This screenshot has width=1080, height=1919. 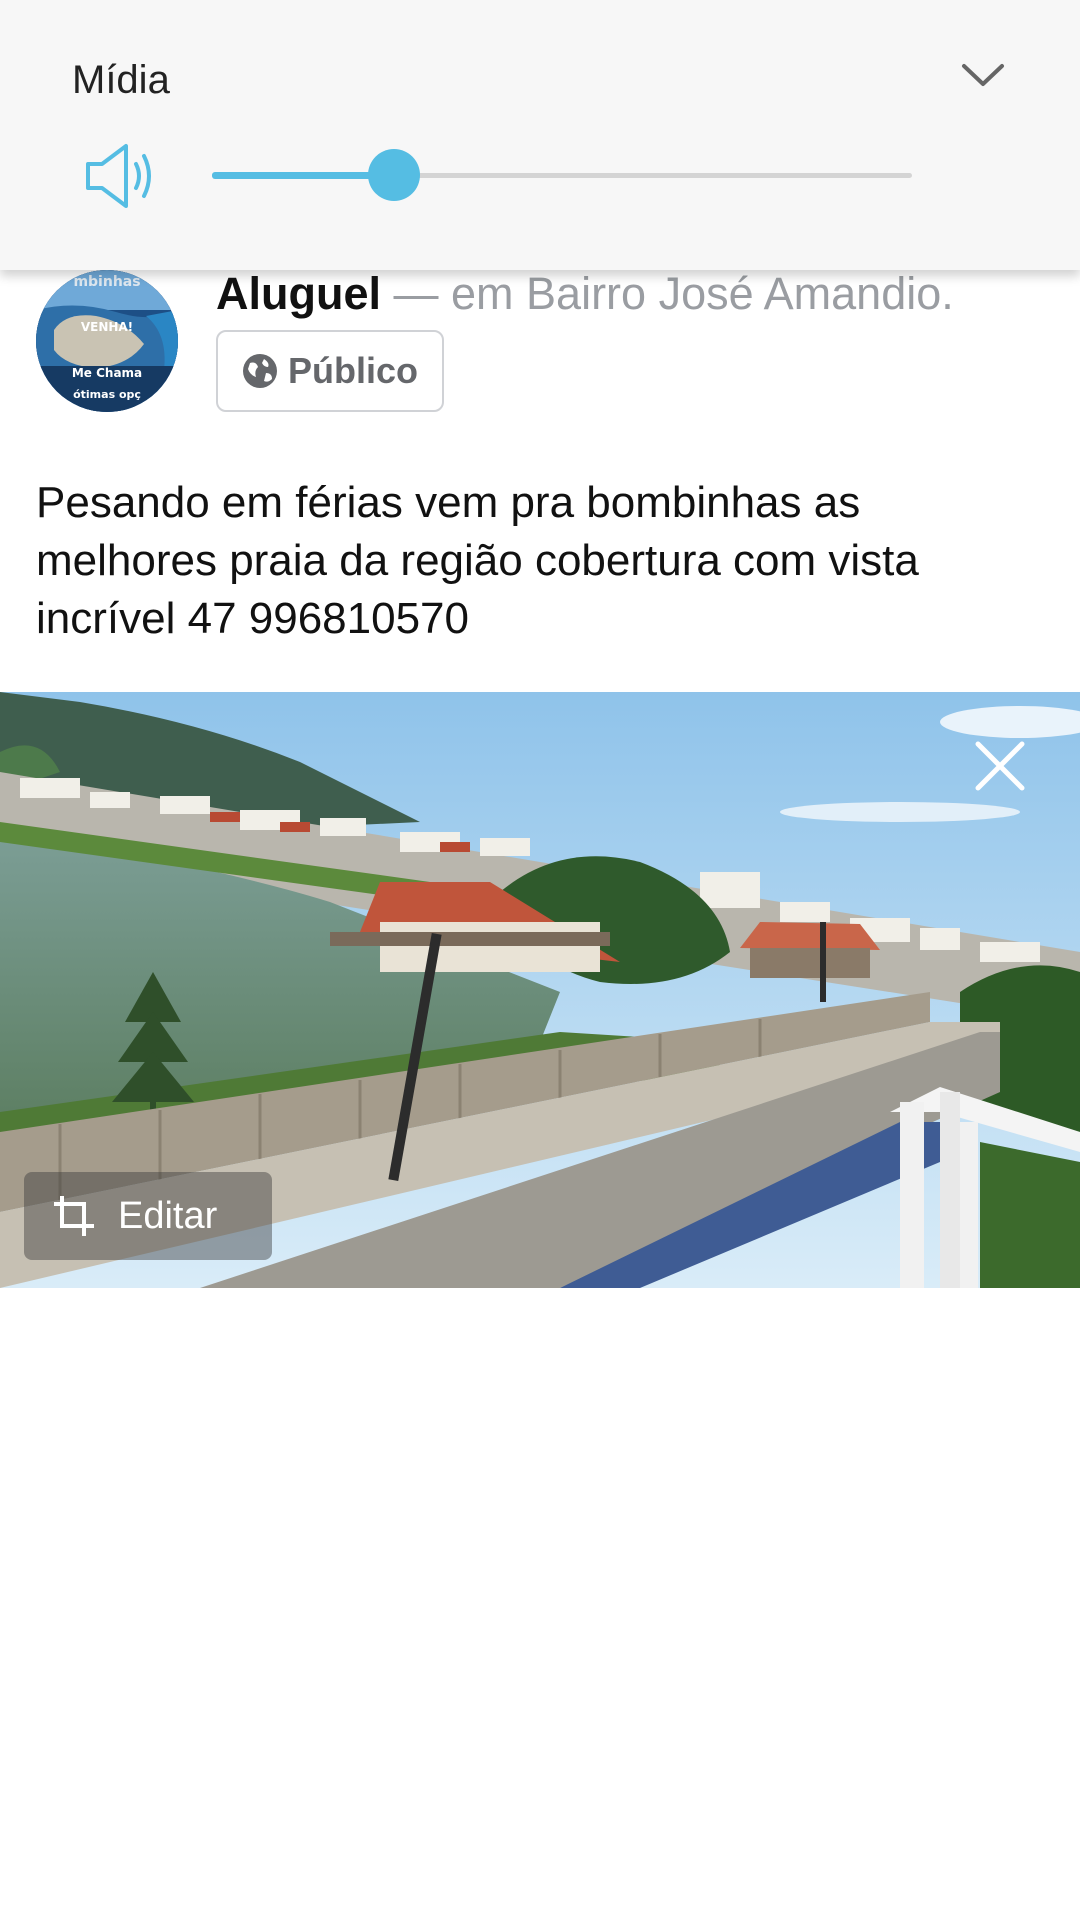 I want to click on post-header-line: Aluguel — em Bairro José Amandio., so click(x=585, y=294).